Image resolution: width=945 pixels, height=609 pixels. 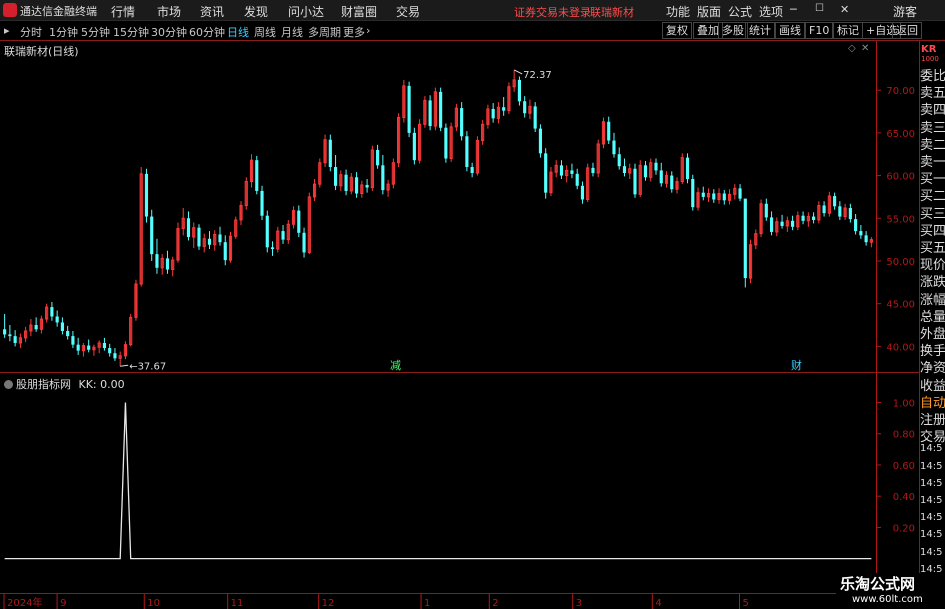 What do you see at coordinates (930, 59) in the screenshot?
I see `side-code-sub: 1000` at bounding box center [930, 59].